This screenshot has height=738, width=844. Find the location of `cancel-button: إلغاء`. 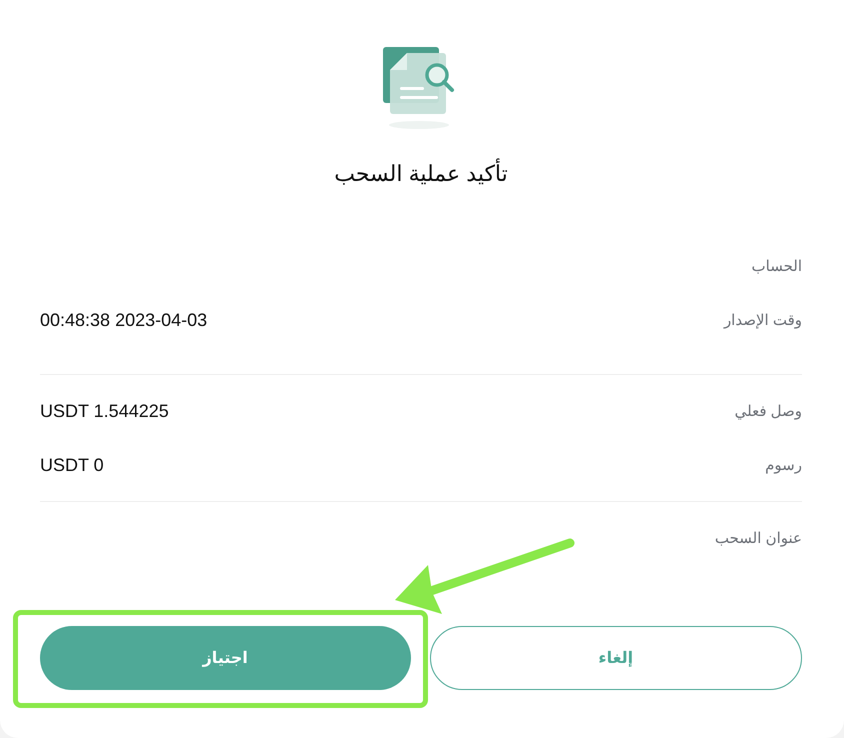

cancel-button: إلغاء is located at coordinates (616, 658).